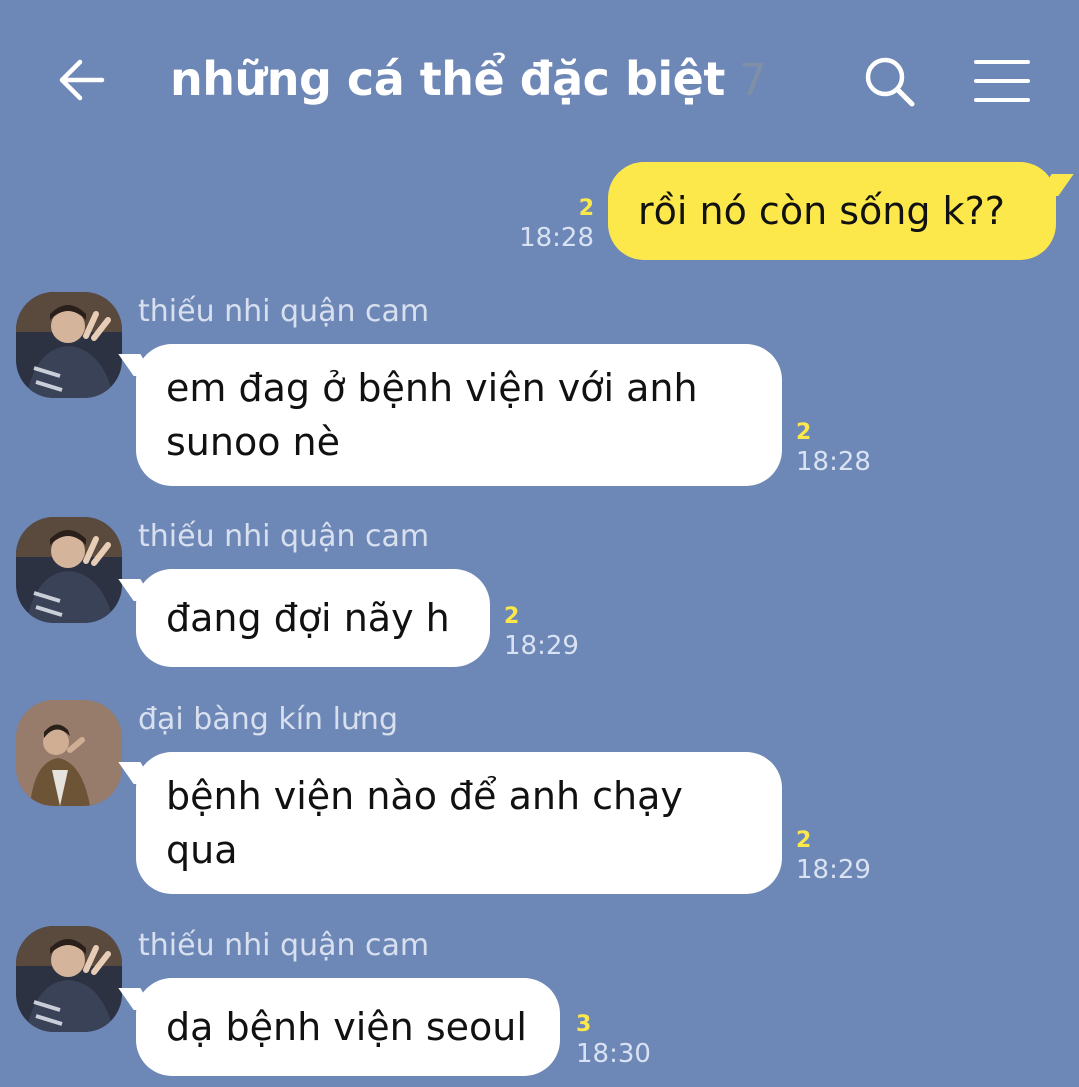 This screenshot has height=1087, width=1079. I want to click on message-text: dạ bệnh viện seoul, so click(346, 1027).